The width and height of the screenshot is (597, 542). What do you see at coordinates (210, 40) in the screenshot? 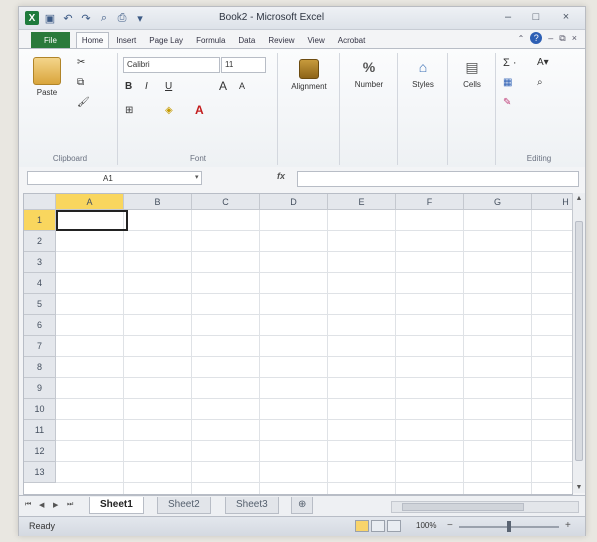
I see `tab-formulas: Formula` at bounding box center [210, 40].